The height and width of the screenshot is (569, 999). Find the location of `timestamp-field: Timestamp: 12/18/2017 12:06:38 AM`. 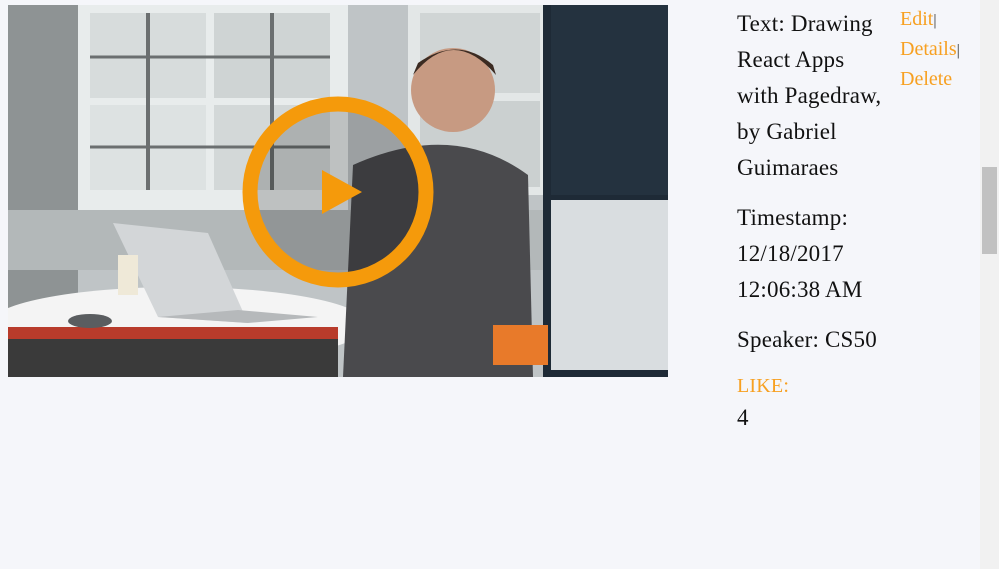

timestamp-field: Timestamp: 12/18/2017 12:06:38 AM is located at coordinates (814, 254).